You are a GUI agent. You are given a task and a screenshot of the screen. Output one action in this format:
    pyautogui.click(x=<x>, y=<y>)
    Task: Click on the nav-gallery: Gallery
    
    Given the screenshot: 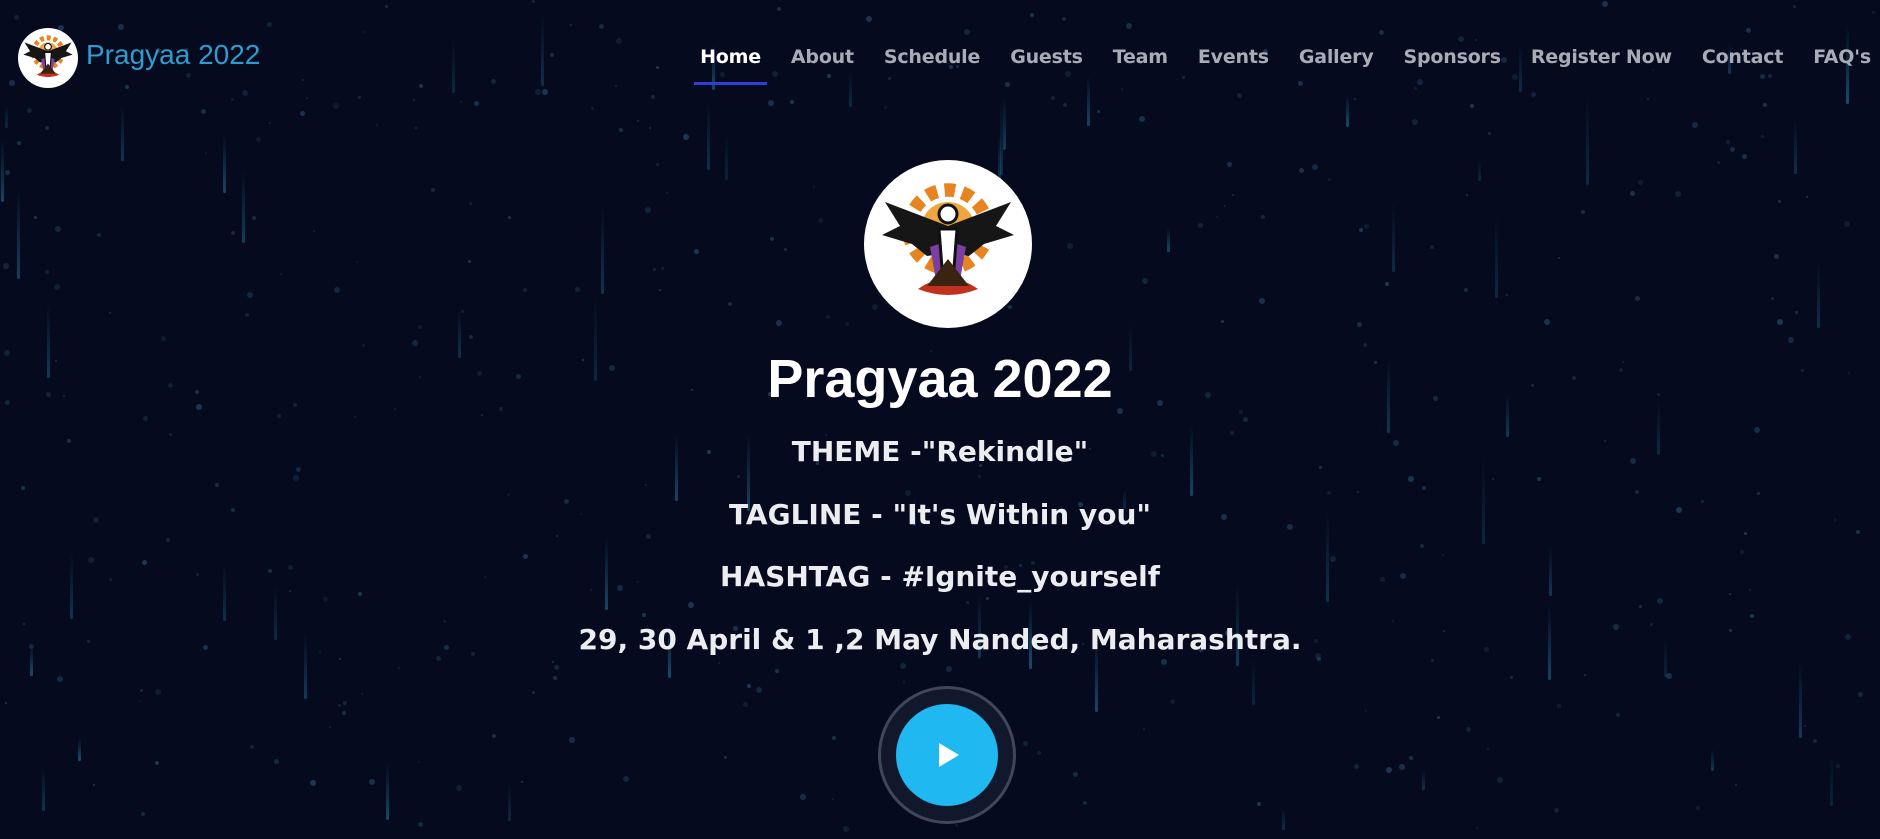 What is the action you would take?
    pyautogui.click(x=1336, y=57)
    